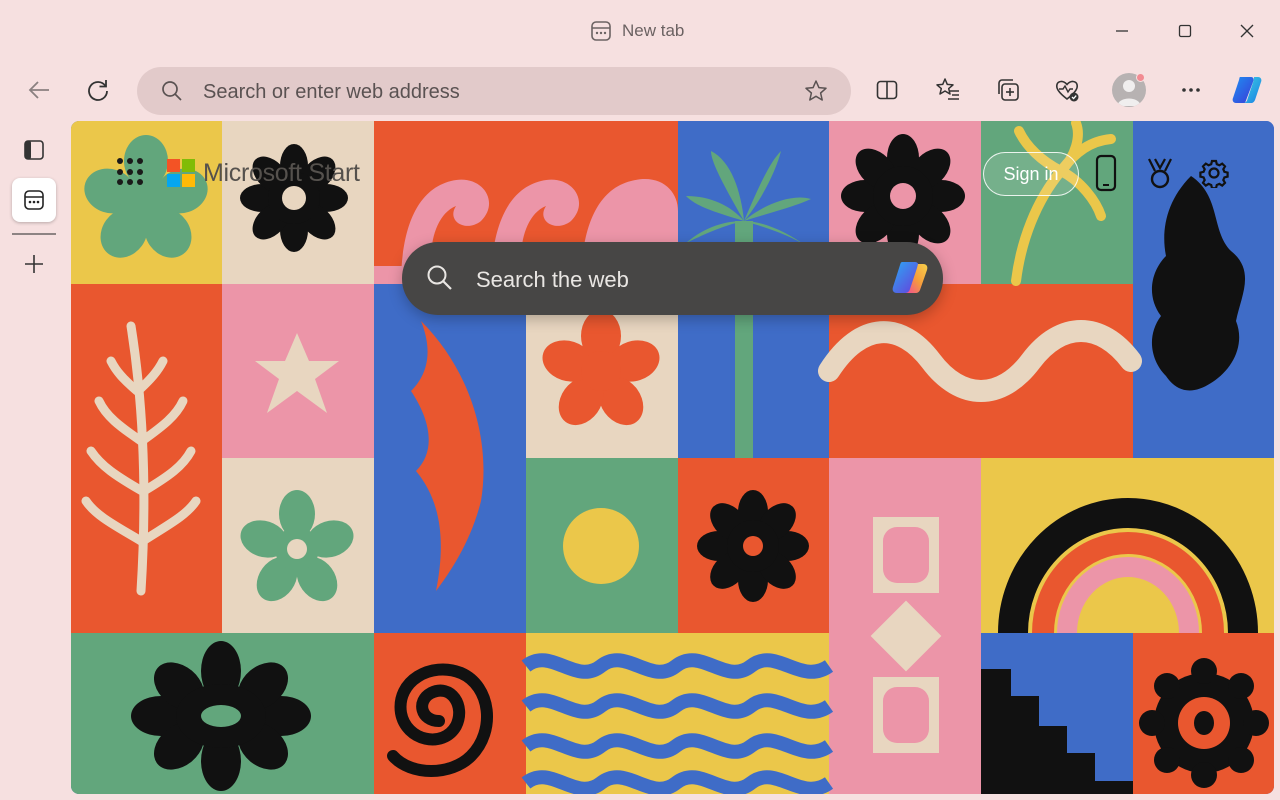  Describe the element at coordinates (552, 279) in the screenshot. I see `web-search-placeholder: Search the web` at that location.